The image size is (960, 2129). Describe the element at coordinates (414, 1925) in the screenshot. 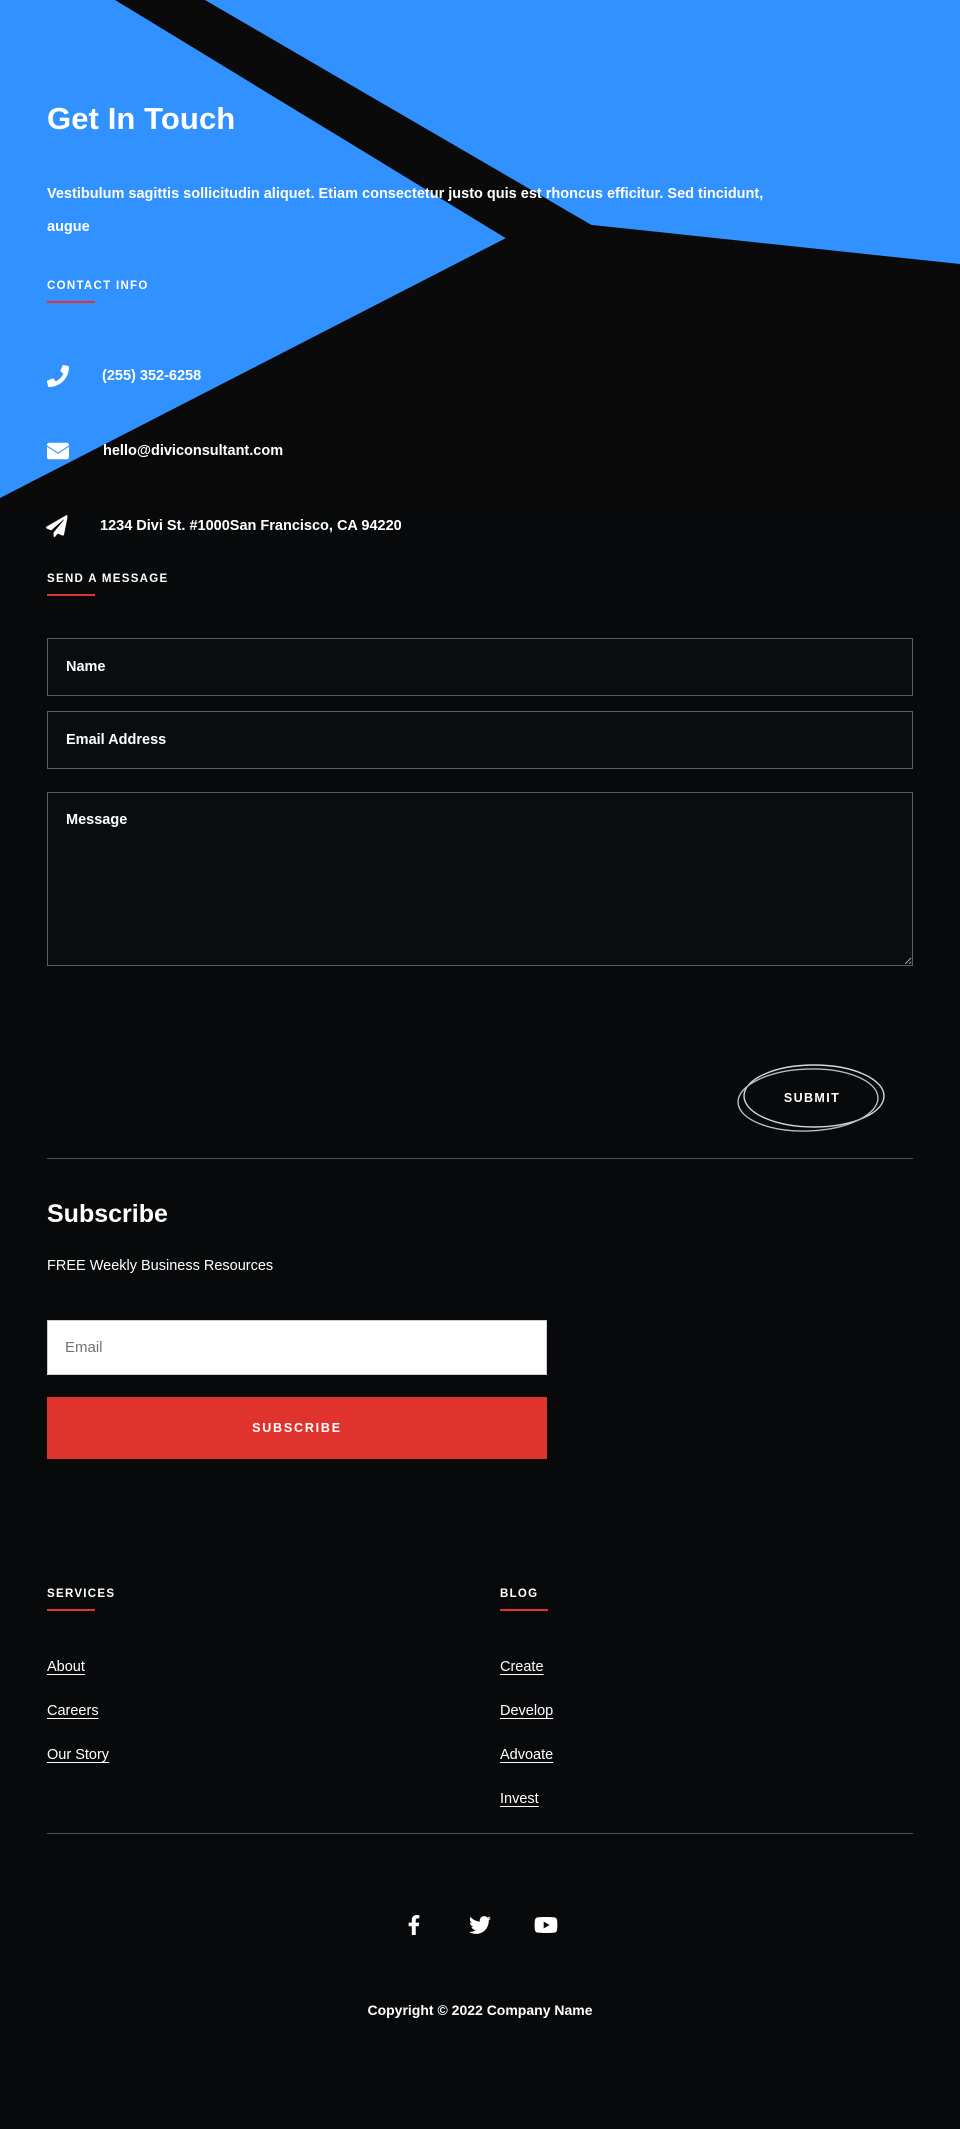

I see `facebook-icon` at that location.